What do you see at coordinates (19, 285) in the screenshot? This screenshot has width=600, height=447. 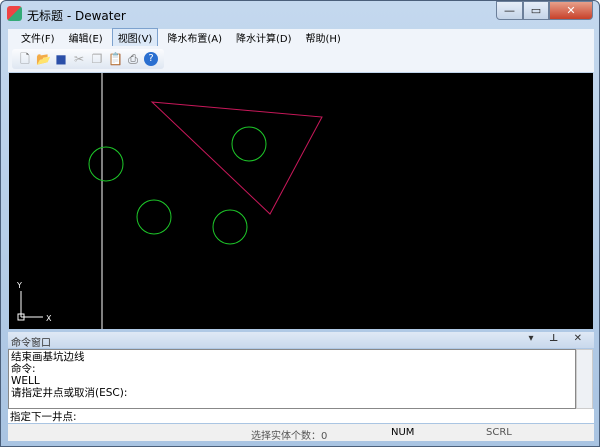 I see `axis-y-label: Y` at bounding box center [19, 285].